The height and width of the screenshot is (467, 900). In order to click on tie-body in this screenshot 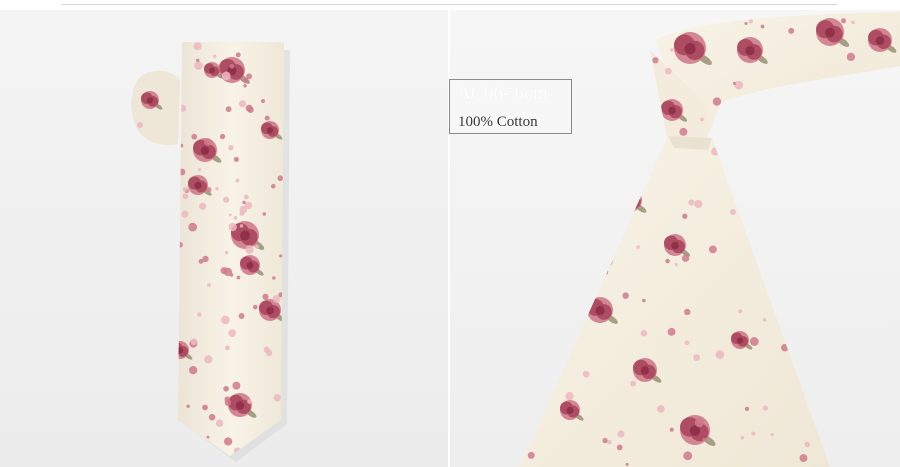, I will do `click(231, 249)`.